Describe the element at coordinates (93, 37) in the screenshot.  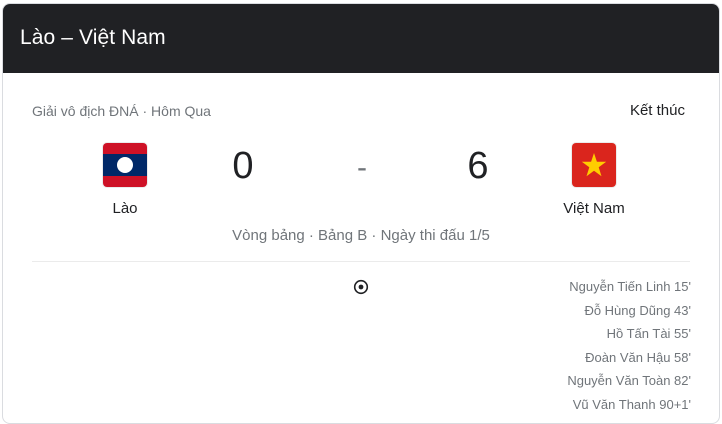
I see `match-title: Lào – Việt Nam` at that location.